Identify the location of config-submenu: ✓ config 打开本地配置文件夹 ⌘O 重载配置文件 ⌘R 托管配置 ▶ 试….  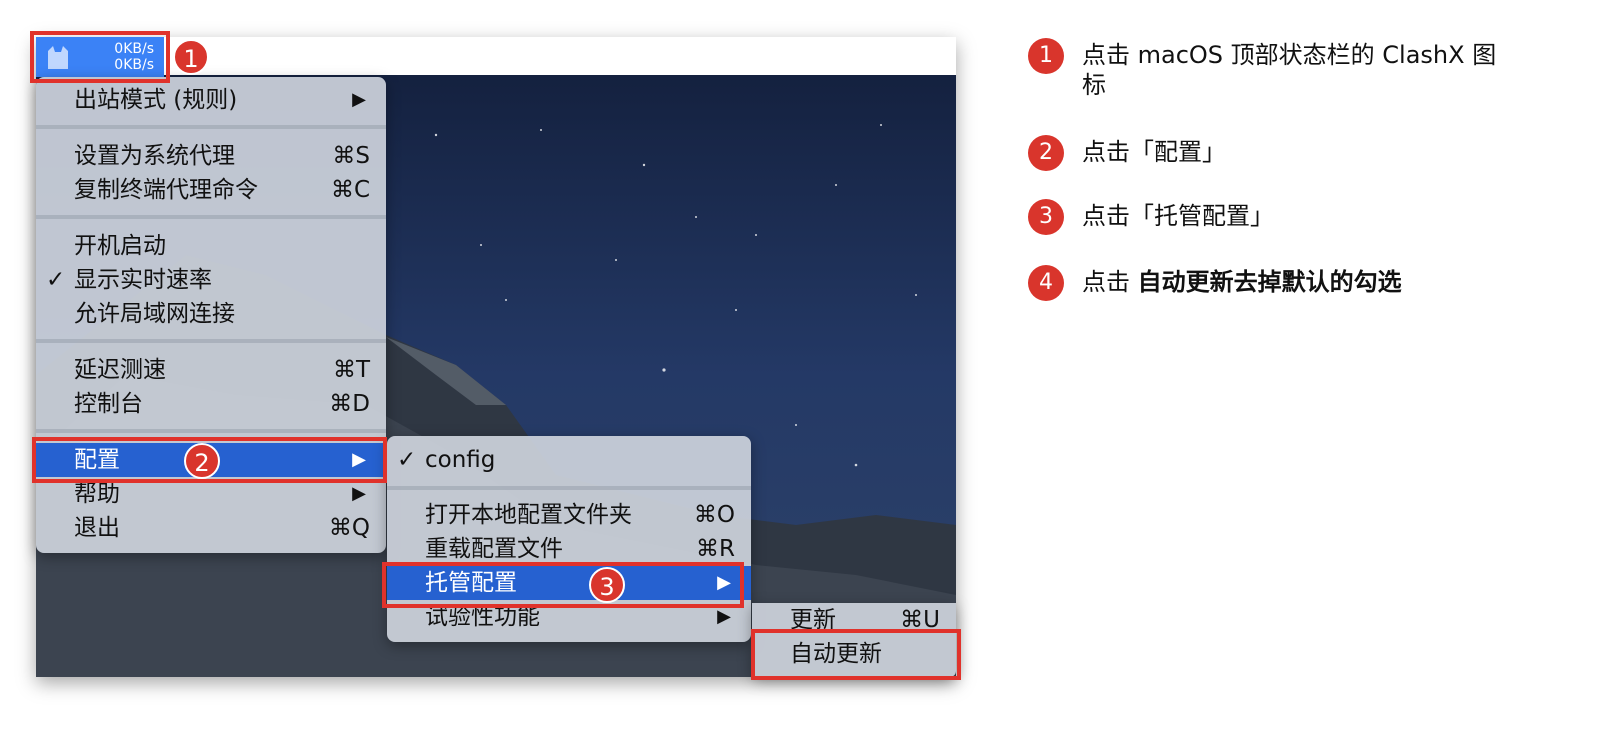
(569, 539).